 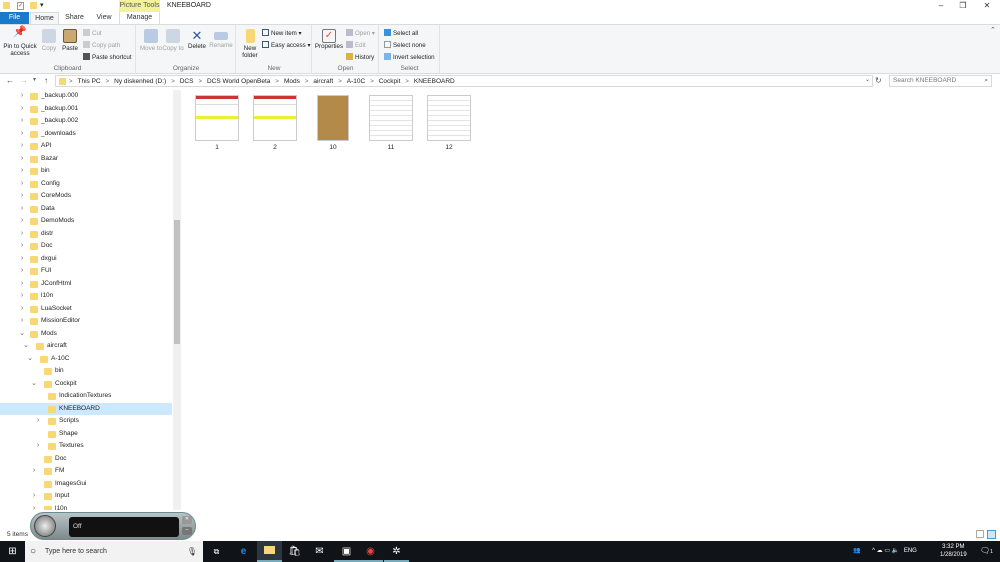 What do you see at coordinates (86, 384) in the screenshot?
I see `tree-item: ⌄ Cockpit` at bounding box center [86, 384].